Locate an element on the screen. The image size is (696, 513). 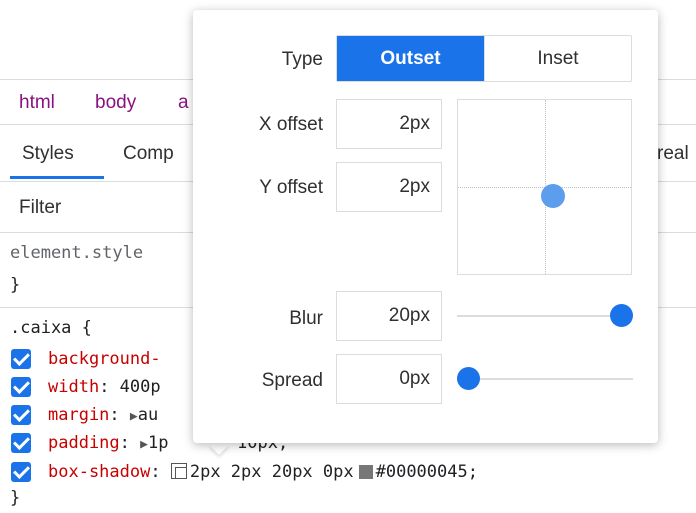
element-style-selector: element.style is located at coordinates (76, 253).